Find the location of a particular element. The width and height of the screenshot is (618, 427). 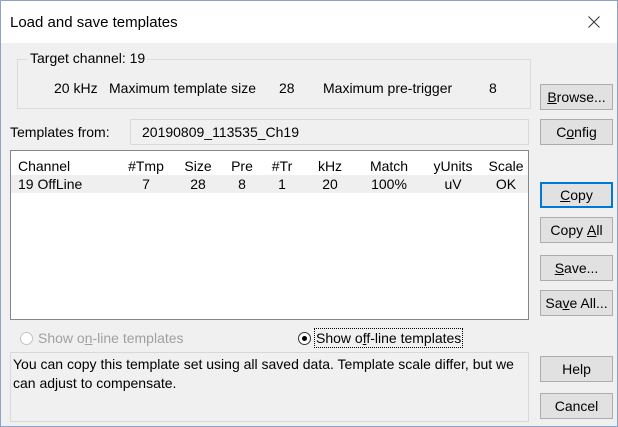

close-icon is located at coordinates (594, 22).